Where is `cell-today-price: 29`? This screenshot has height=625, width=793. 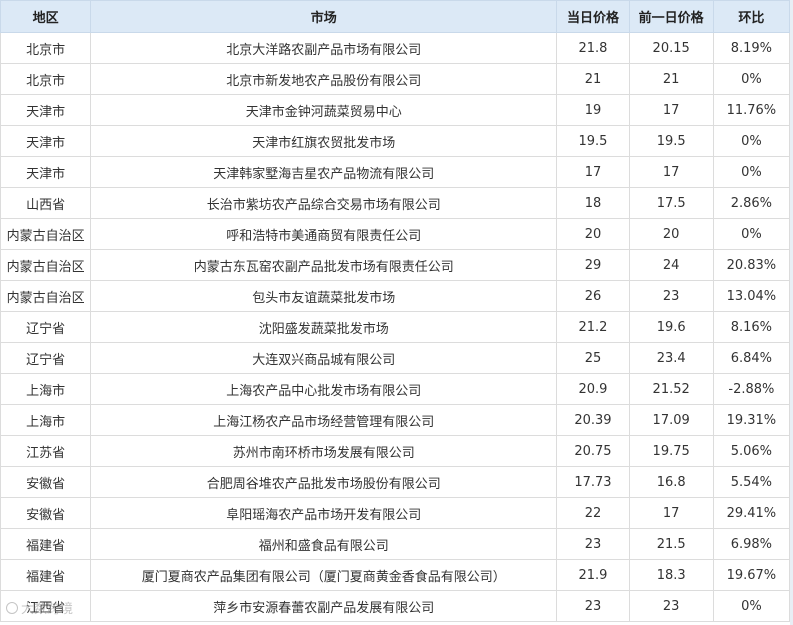
cell-today-price: 29 is located at coordinates (593, 265).